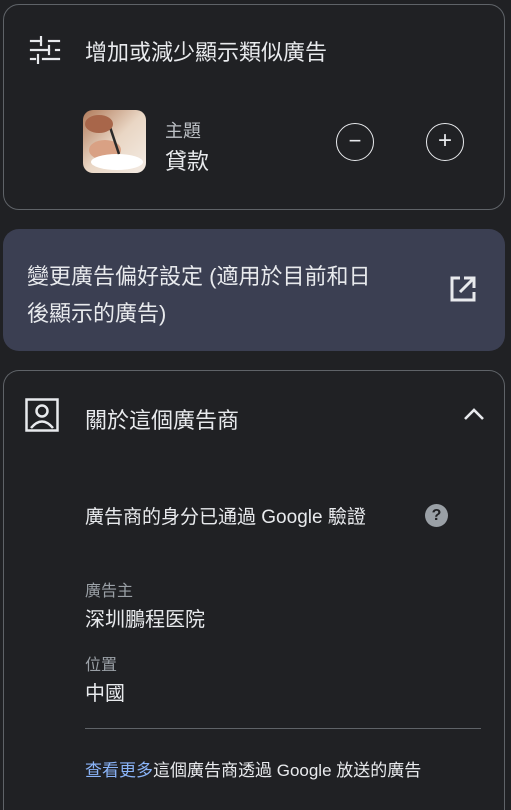 The width and height of the screenshot is (511, 810). What do you see at coordinates (145, 620) in the screenshot?
I see `advertiser-value: 深圳鵬程医院` at bounding box center [145, 620].